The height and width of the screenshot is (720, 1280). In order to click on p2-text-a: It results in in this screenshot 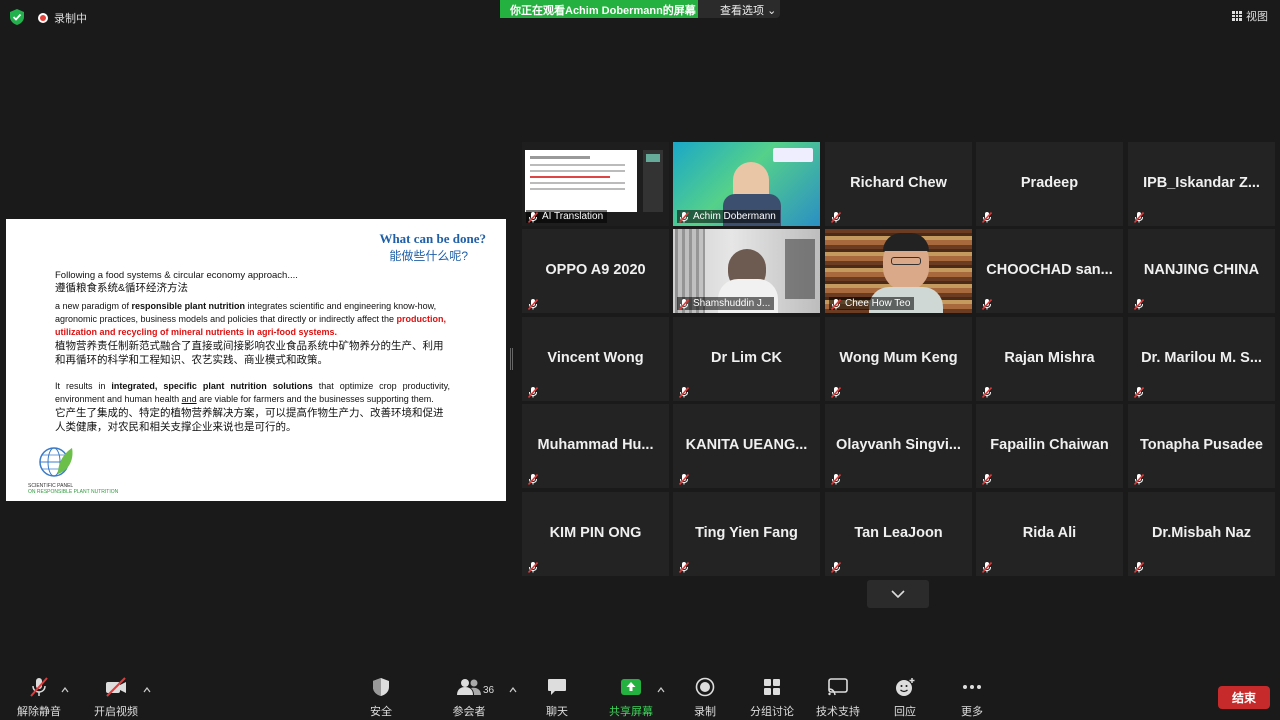, I will do `click(83, 386)`.